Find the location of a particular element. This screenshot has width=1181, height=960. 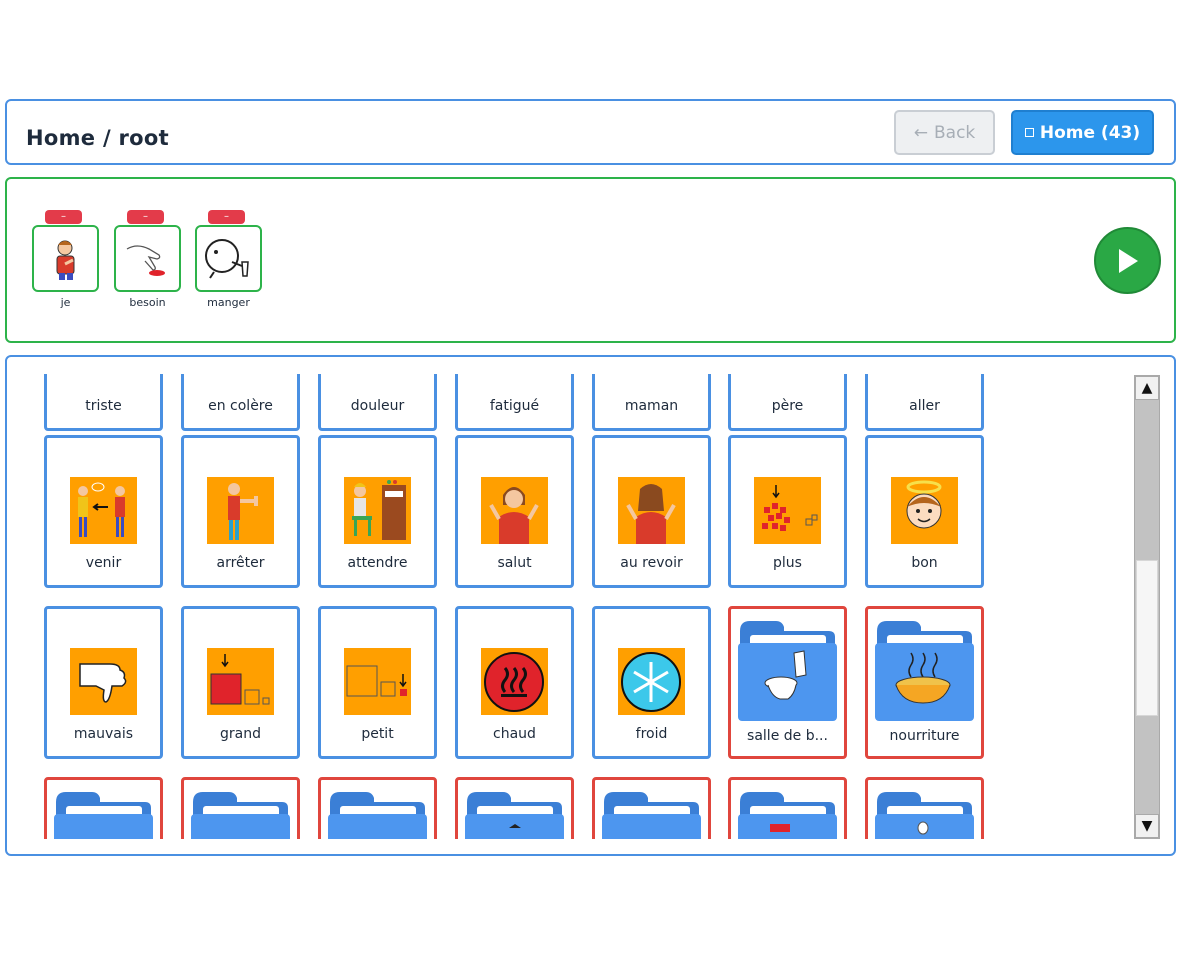

triangle-down-icon: ▼ is located at coordinates (1147, 826).